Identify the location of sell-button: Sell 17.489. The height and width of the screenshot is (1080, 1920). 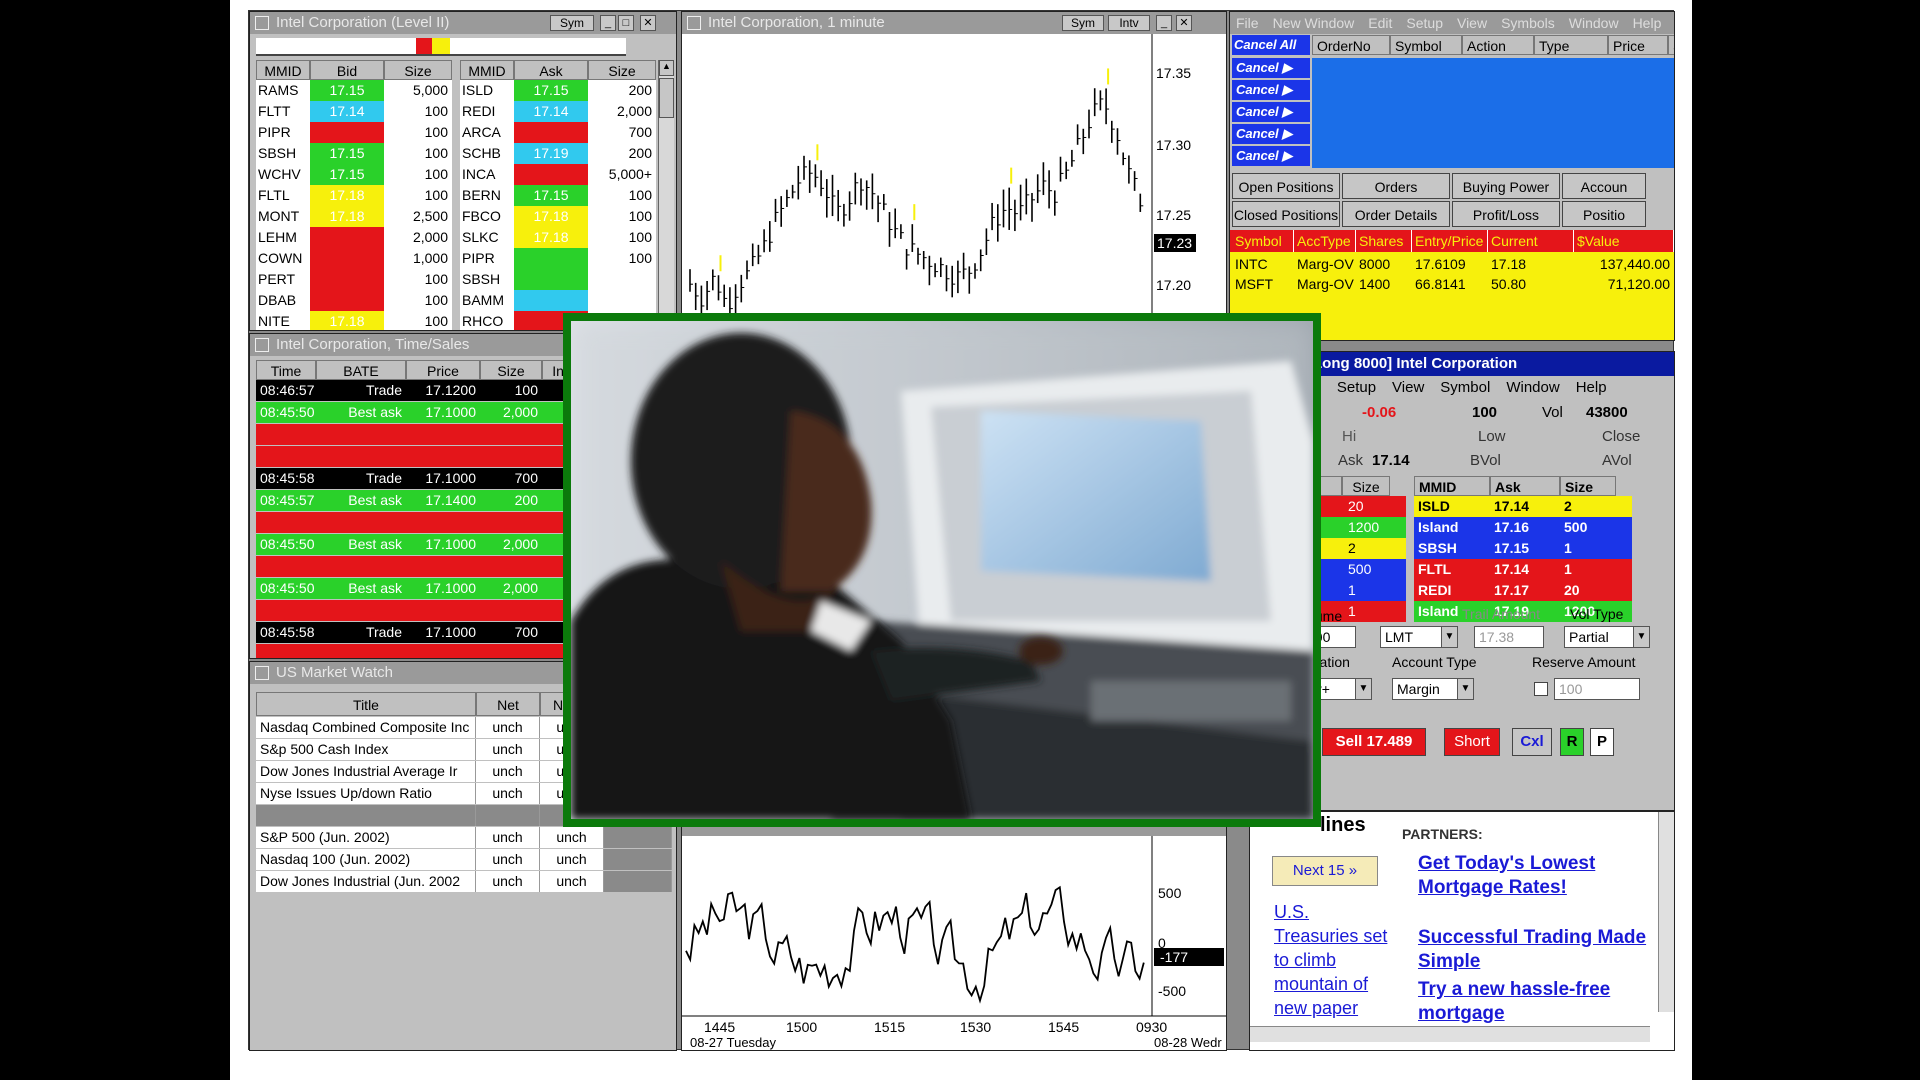
(1374, 742).